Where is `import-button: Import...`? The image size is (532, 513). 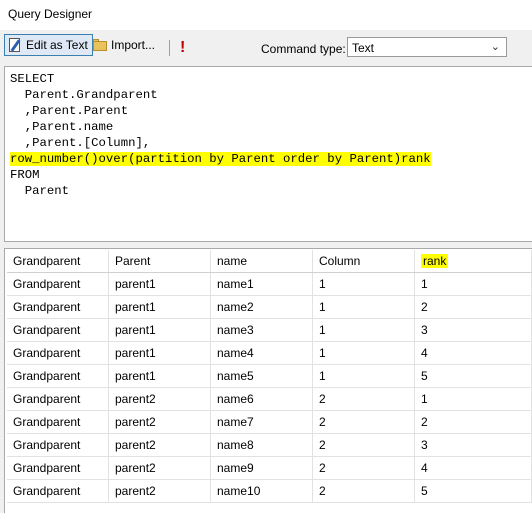
import-button: Import... is located at coordinates (124, 45).